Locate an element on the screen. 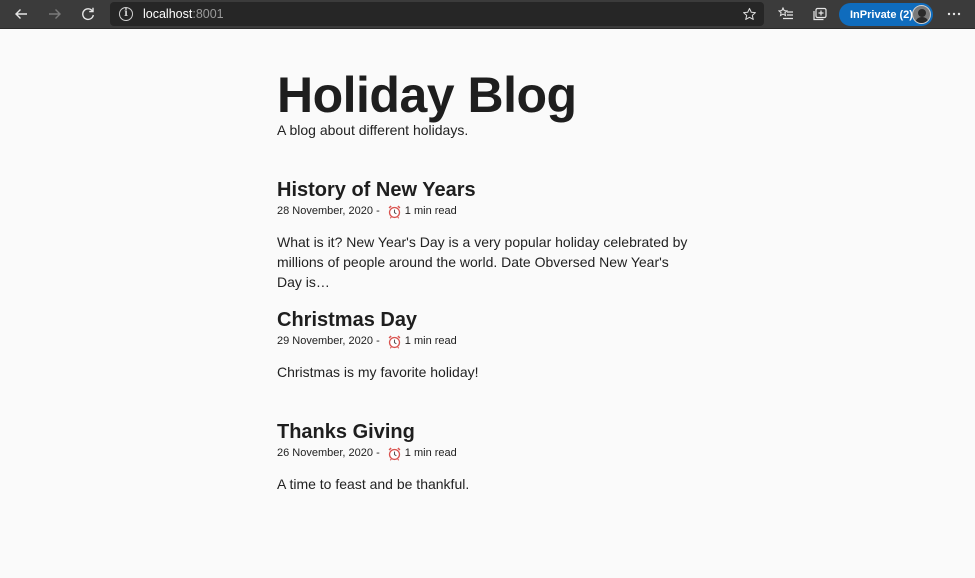 The width and height of the screenshot is (975, 578). forward-arrow-icon is located at coordinates (55, 14).